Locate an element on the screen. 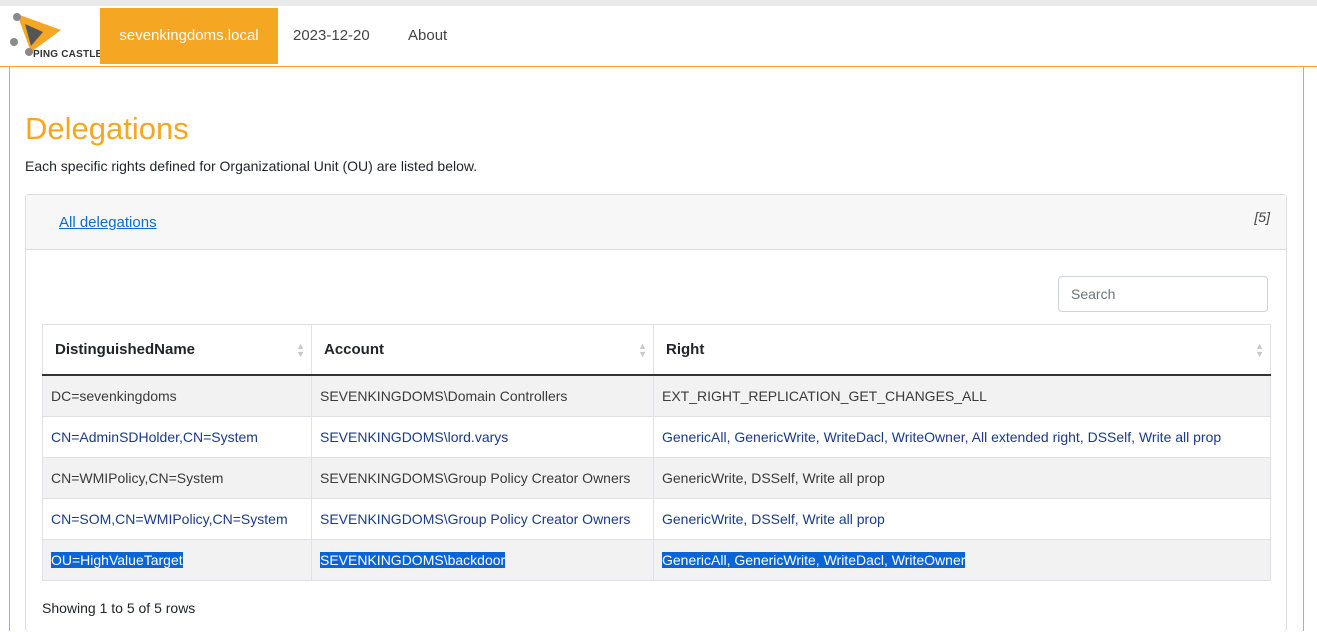 This screenshot has height=632, width=1317. card-header: All delegations [5] is located at coordinates (656, 222).